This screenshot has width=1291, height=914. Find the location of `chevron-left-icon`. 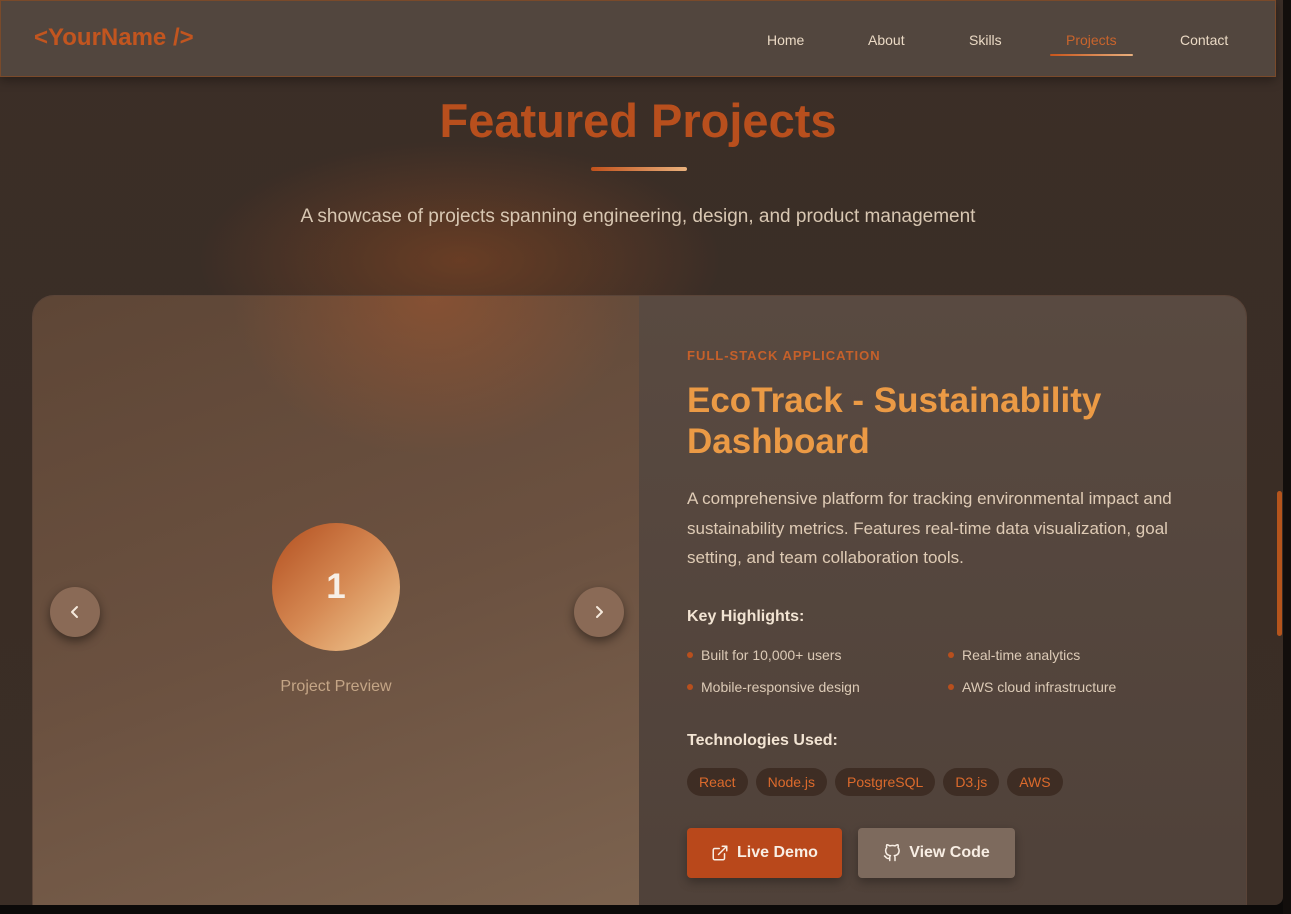

chevron-left-icon is located at coordinates (74, 612).